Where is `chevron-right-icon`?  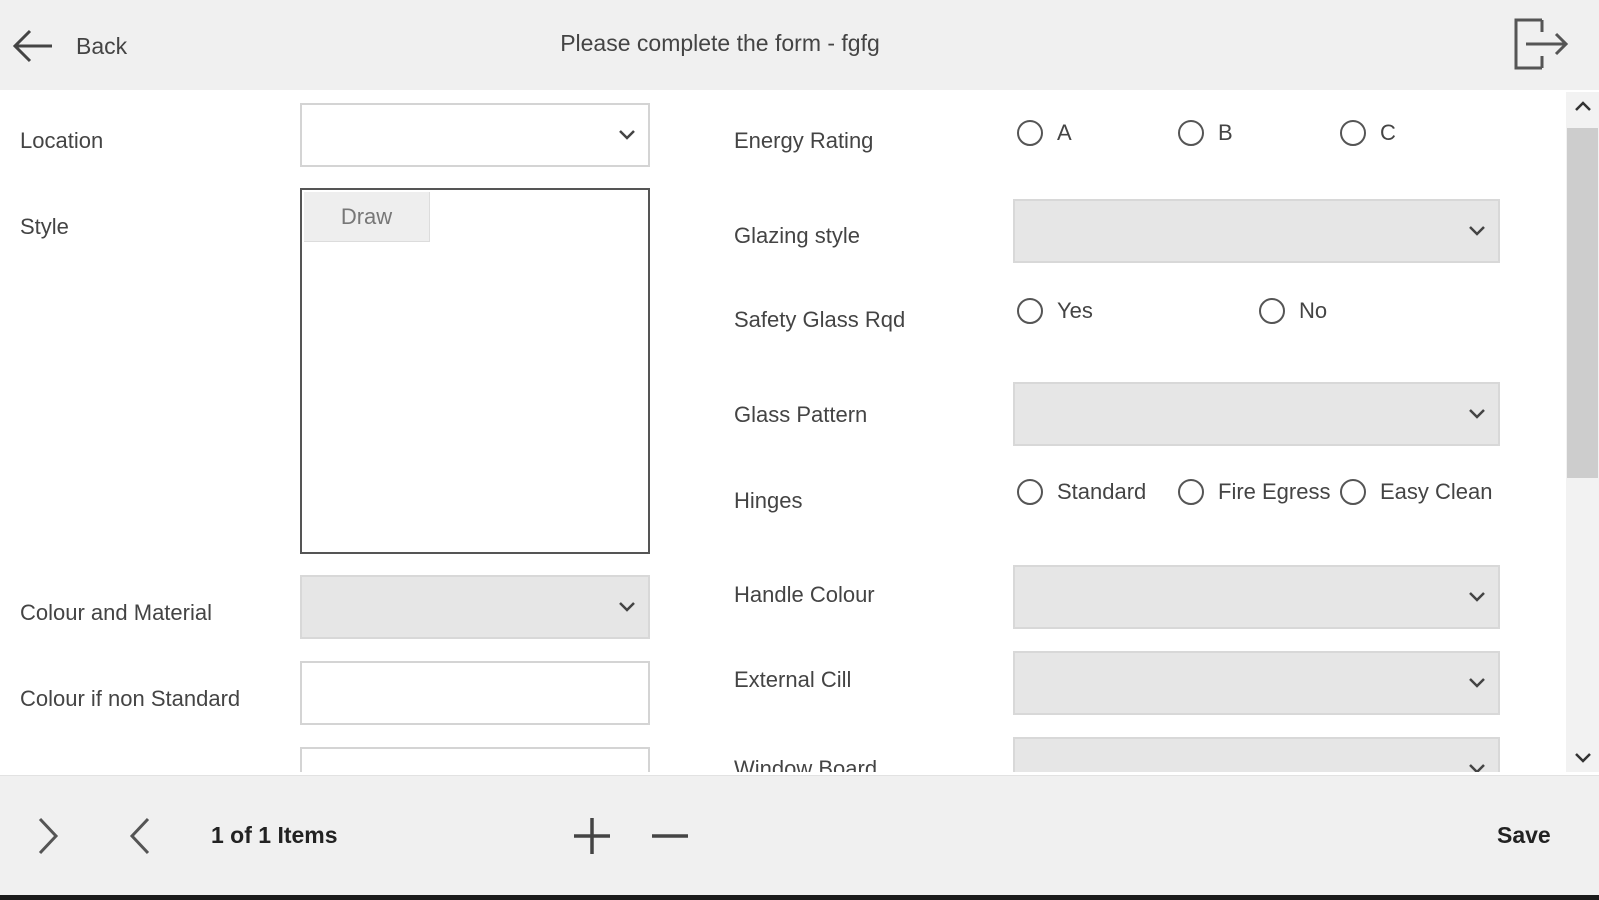
chevron-right-icon is located at coordinates (48, 836).